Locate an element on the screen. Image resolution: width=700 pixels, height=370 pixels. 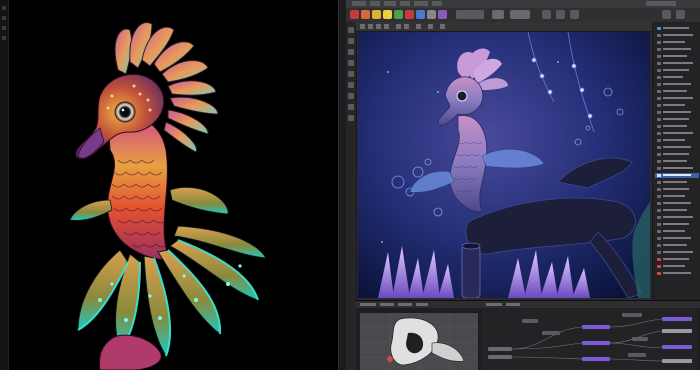
outliner-panel is located at coordinates (676, 163).